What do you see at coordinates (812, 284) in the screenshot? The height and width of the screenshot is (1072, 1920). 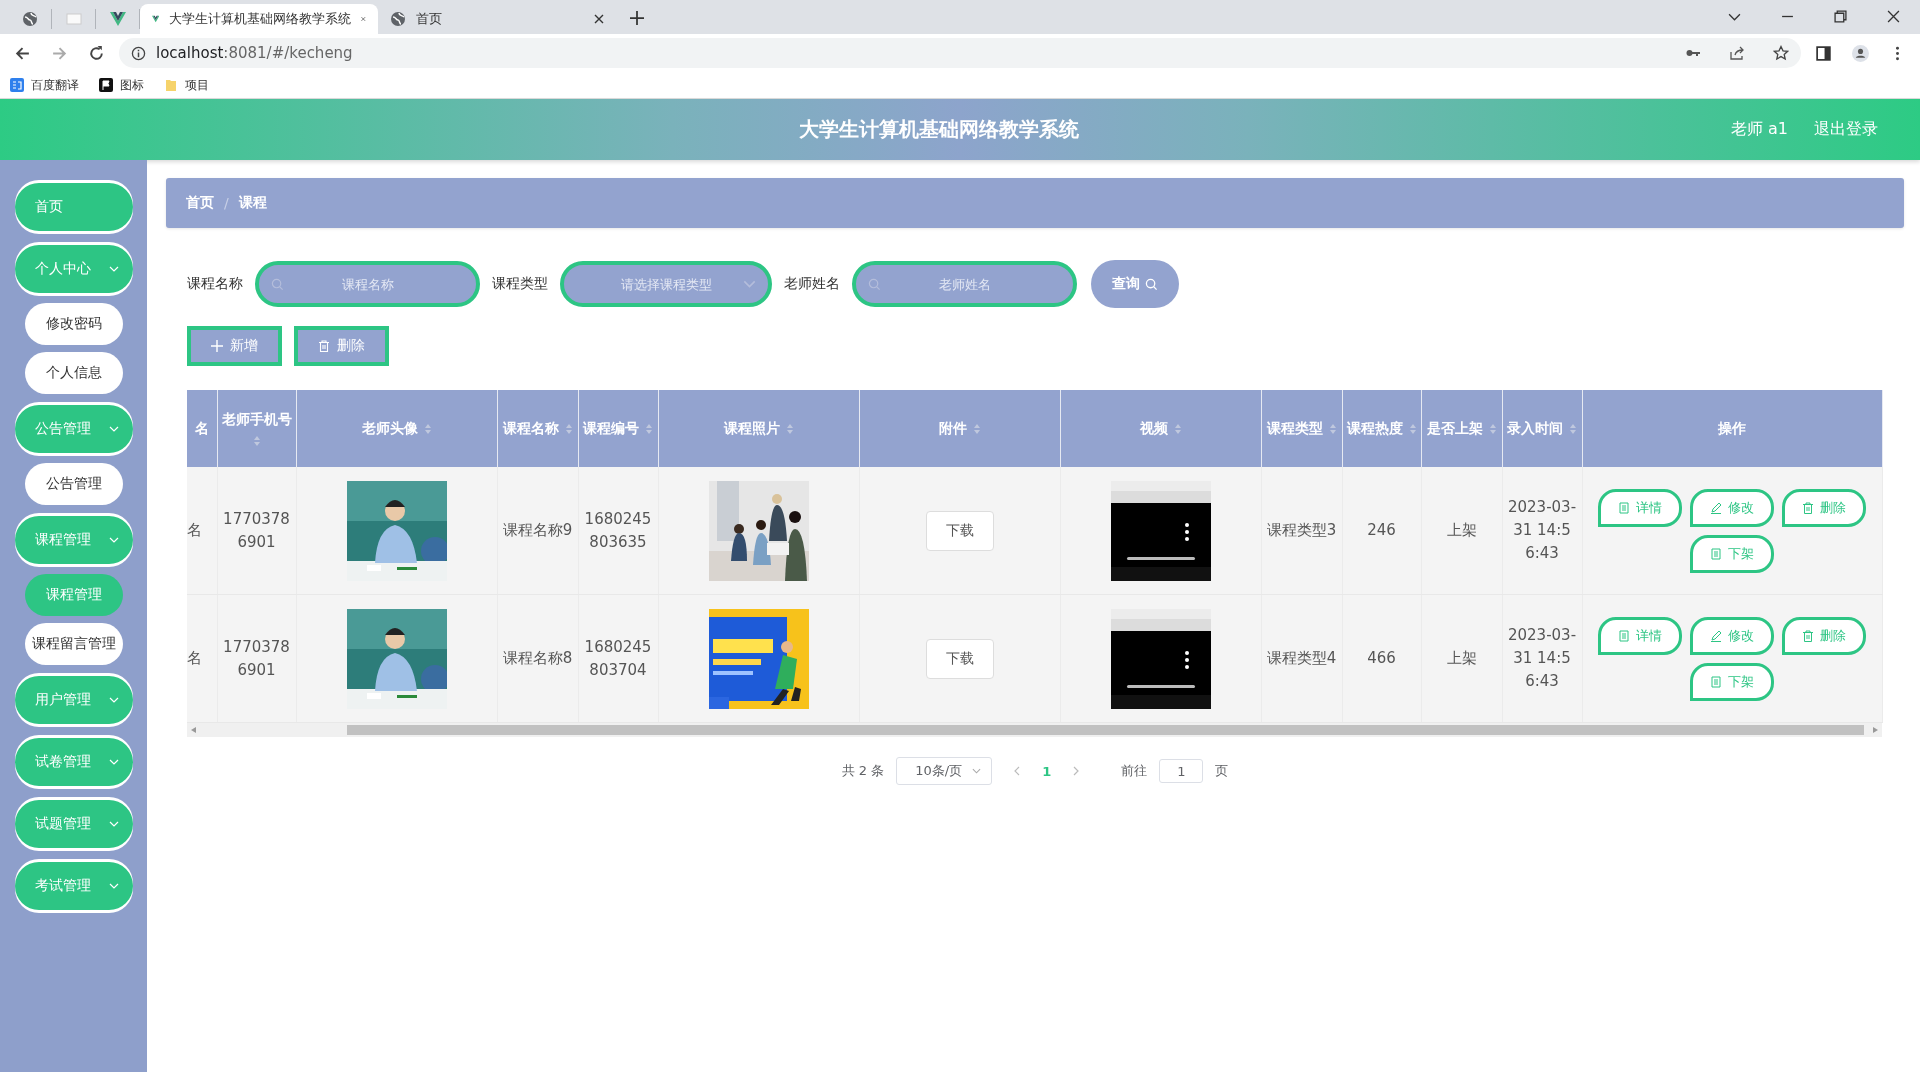 I see `field-label: 老师姓名` at bounding box center [812, 284].